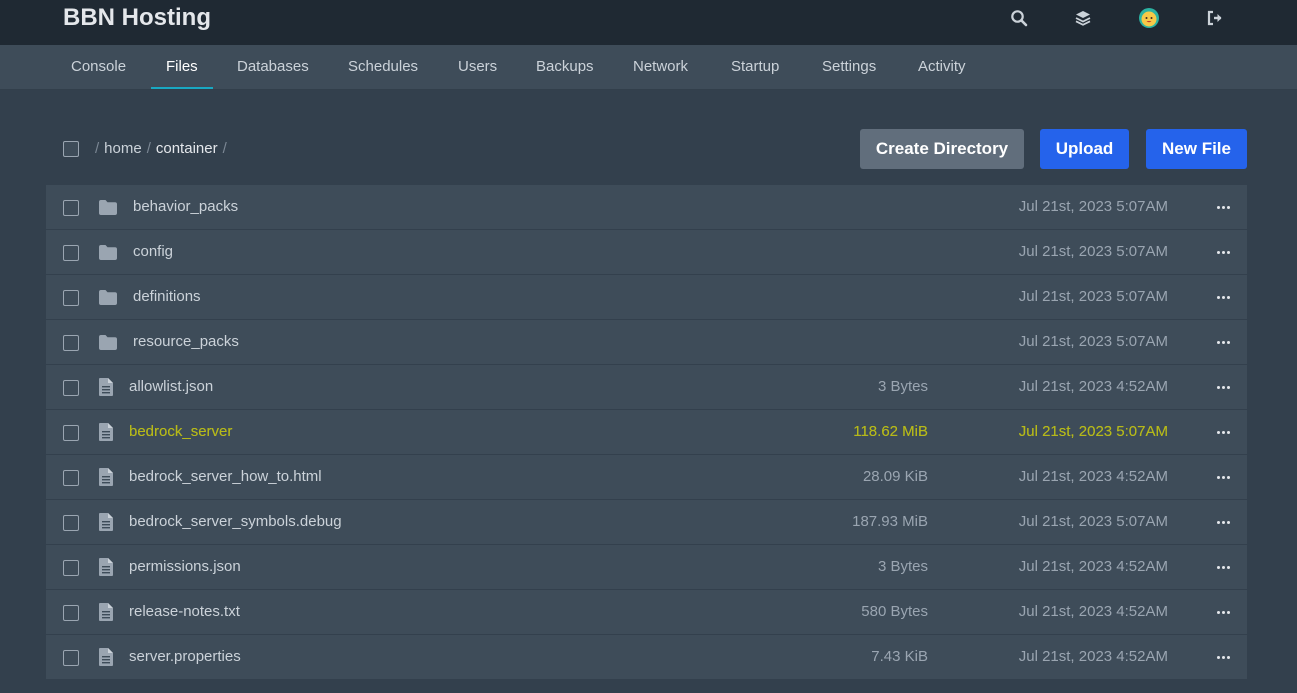 The image size is (1297, 693). I want to click on file-name: server.properties, so click(185, 656).